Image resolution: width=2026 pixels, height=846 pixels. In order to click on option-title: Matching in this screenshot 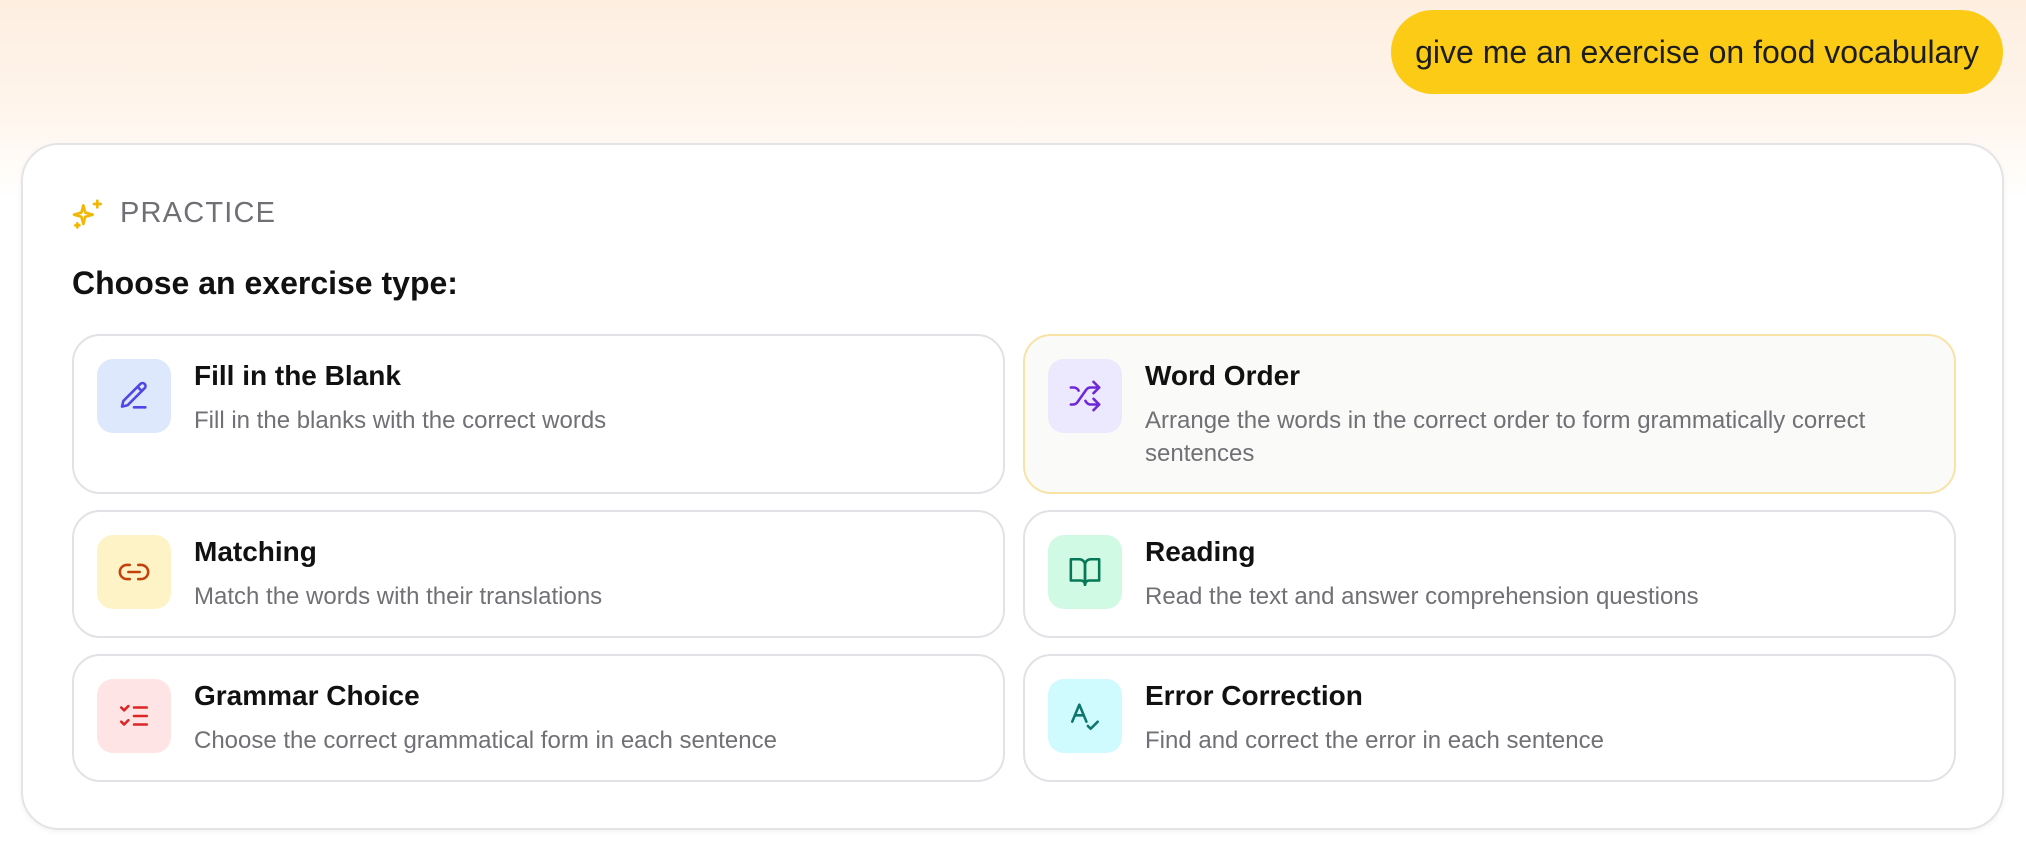, I will do `click(255, 551)`.